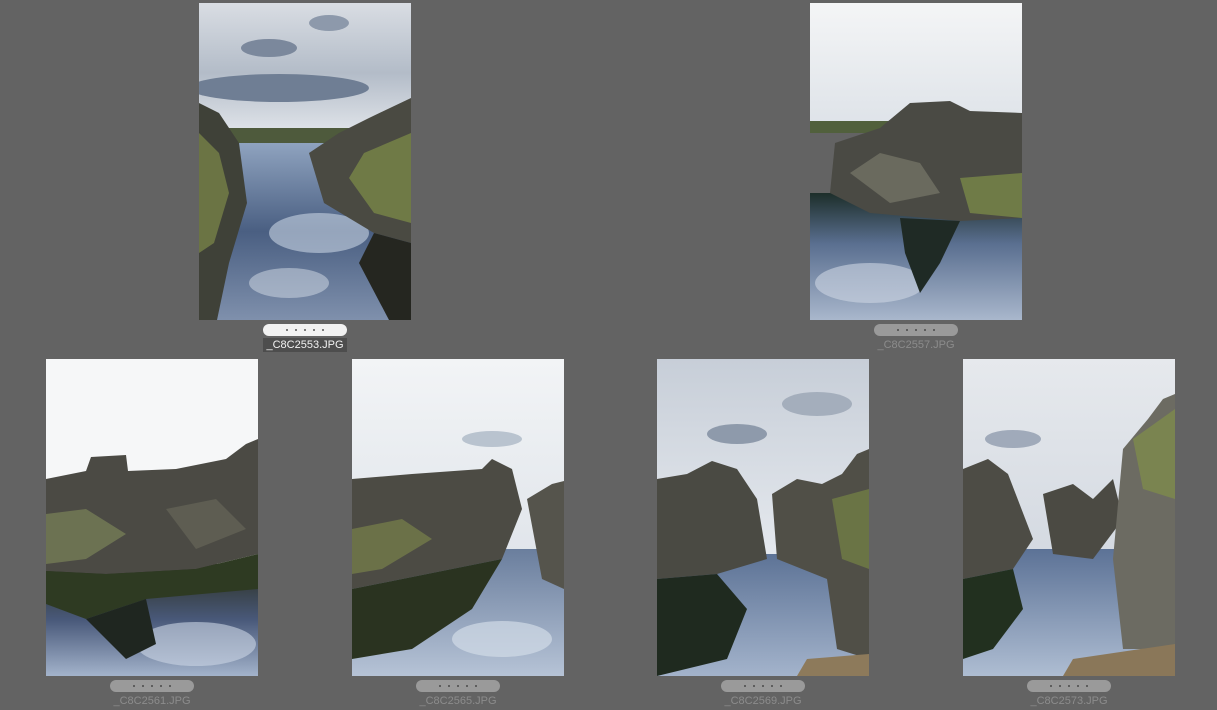 This screenshot has height=710, width=1217. I want to click on file-name-label: _C8C2553.JPG, so click(305, 345).